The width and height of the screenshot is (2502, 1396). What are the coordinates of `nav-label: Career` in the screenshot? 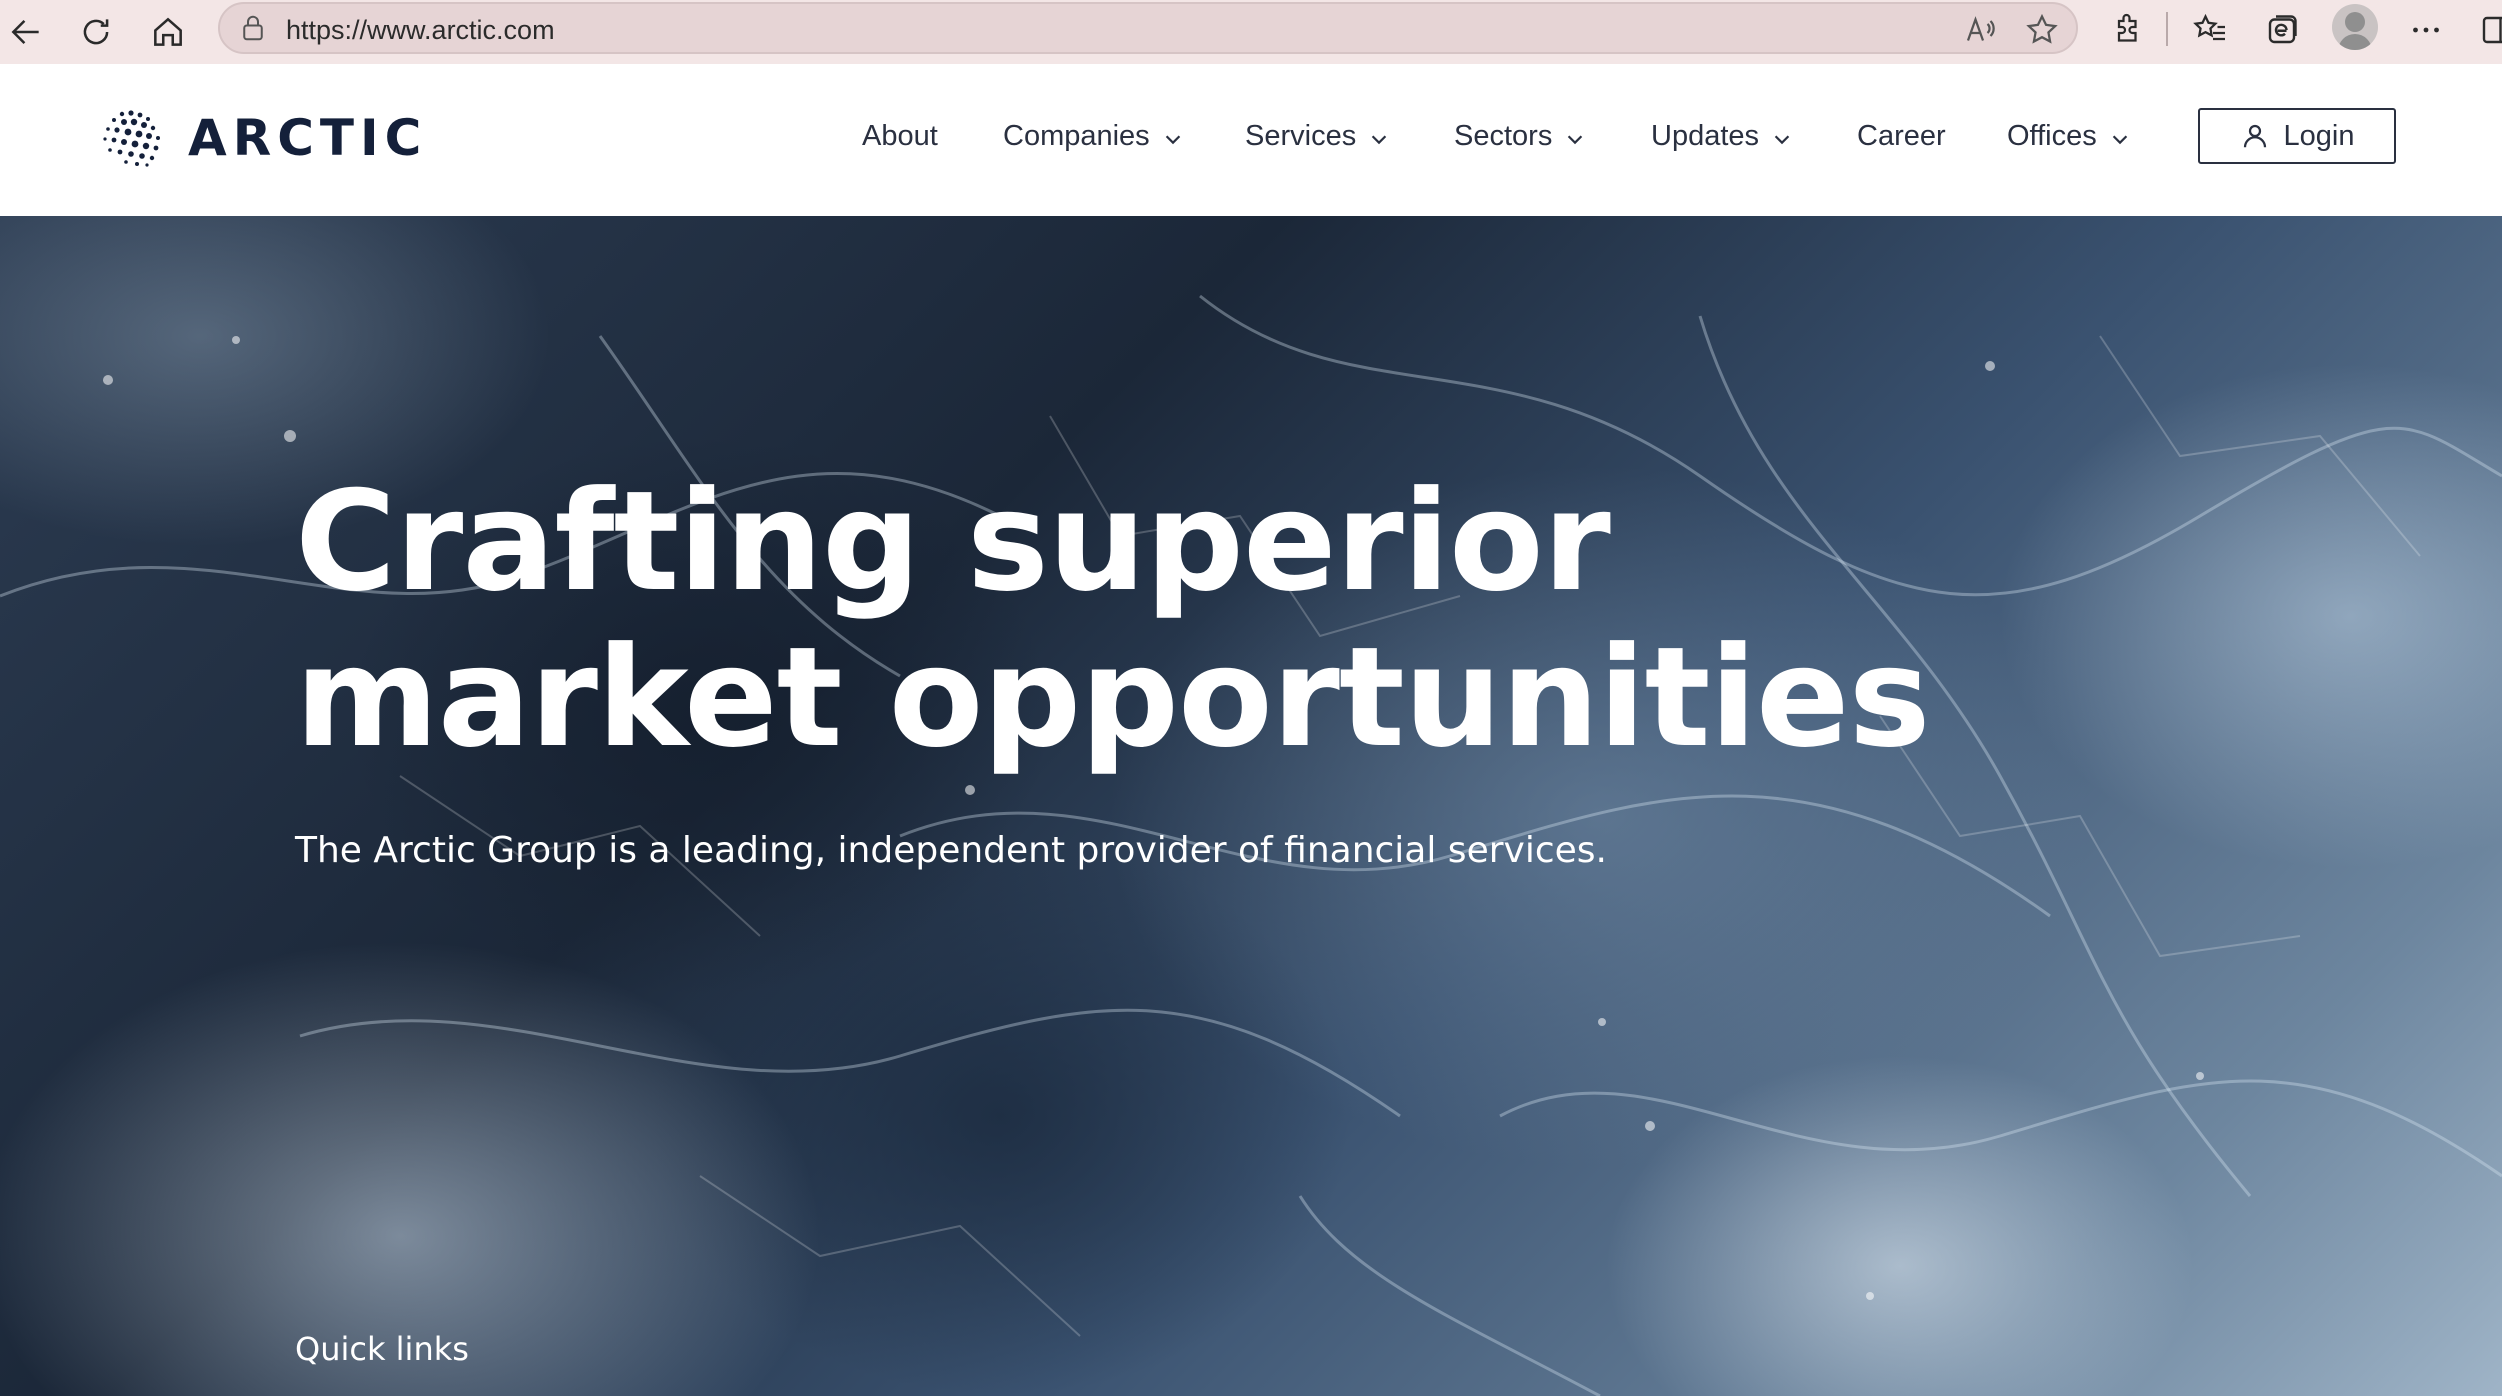 It's located at (1901, 136).